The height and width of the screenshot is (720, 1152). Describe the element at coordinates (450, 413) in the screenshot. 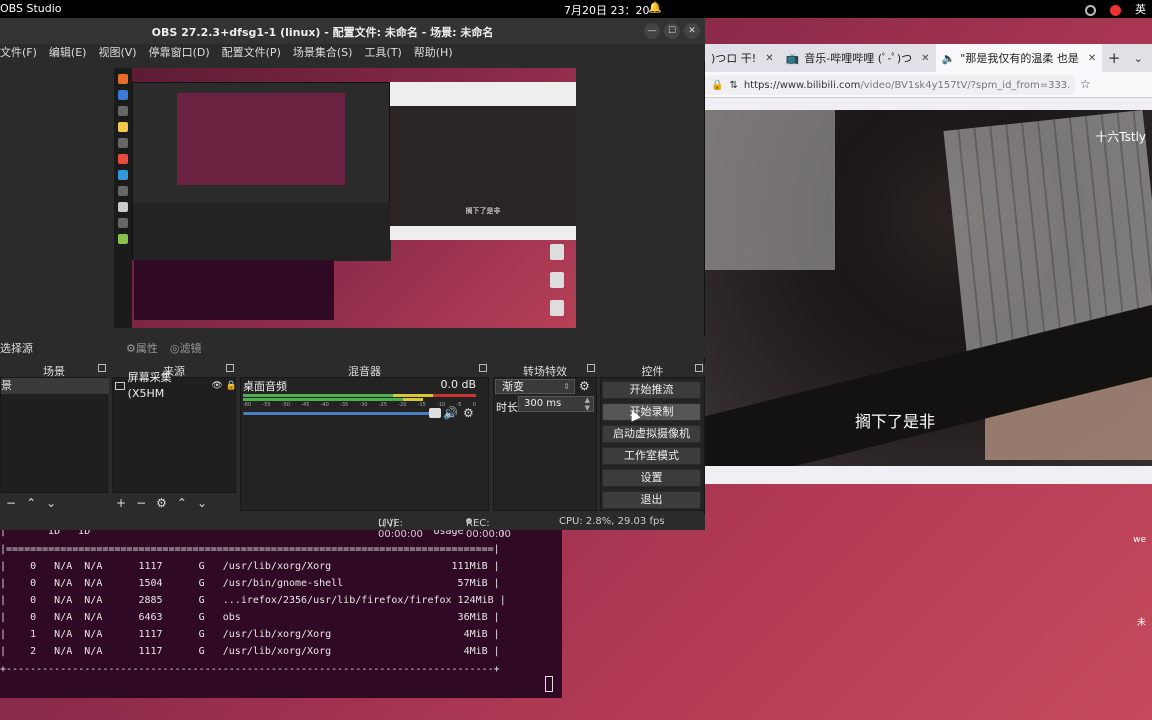

I see `speaker-icon: 🔊` at that location.